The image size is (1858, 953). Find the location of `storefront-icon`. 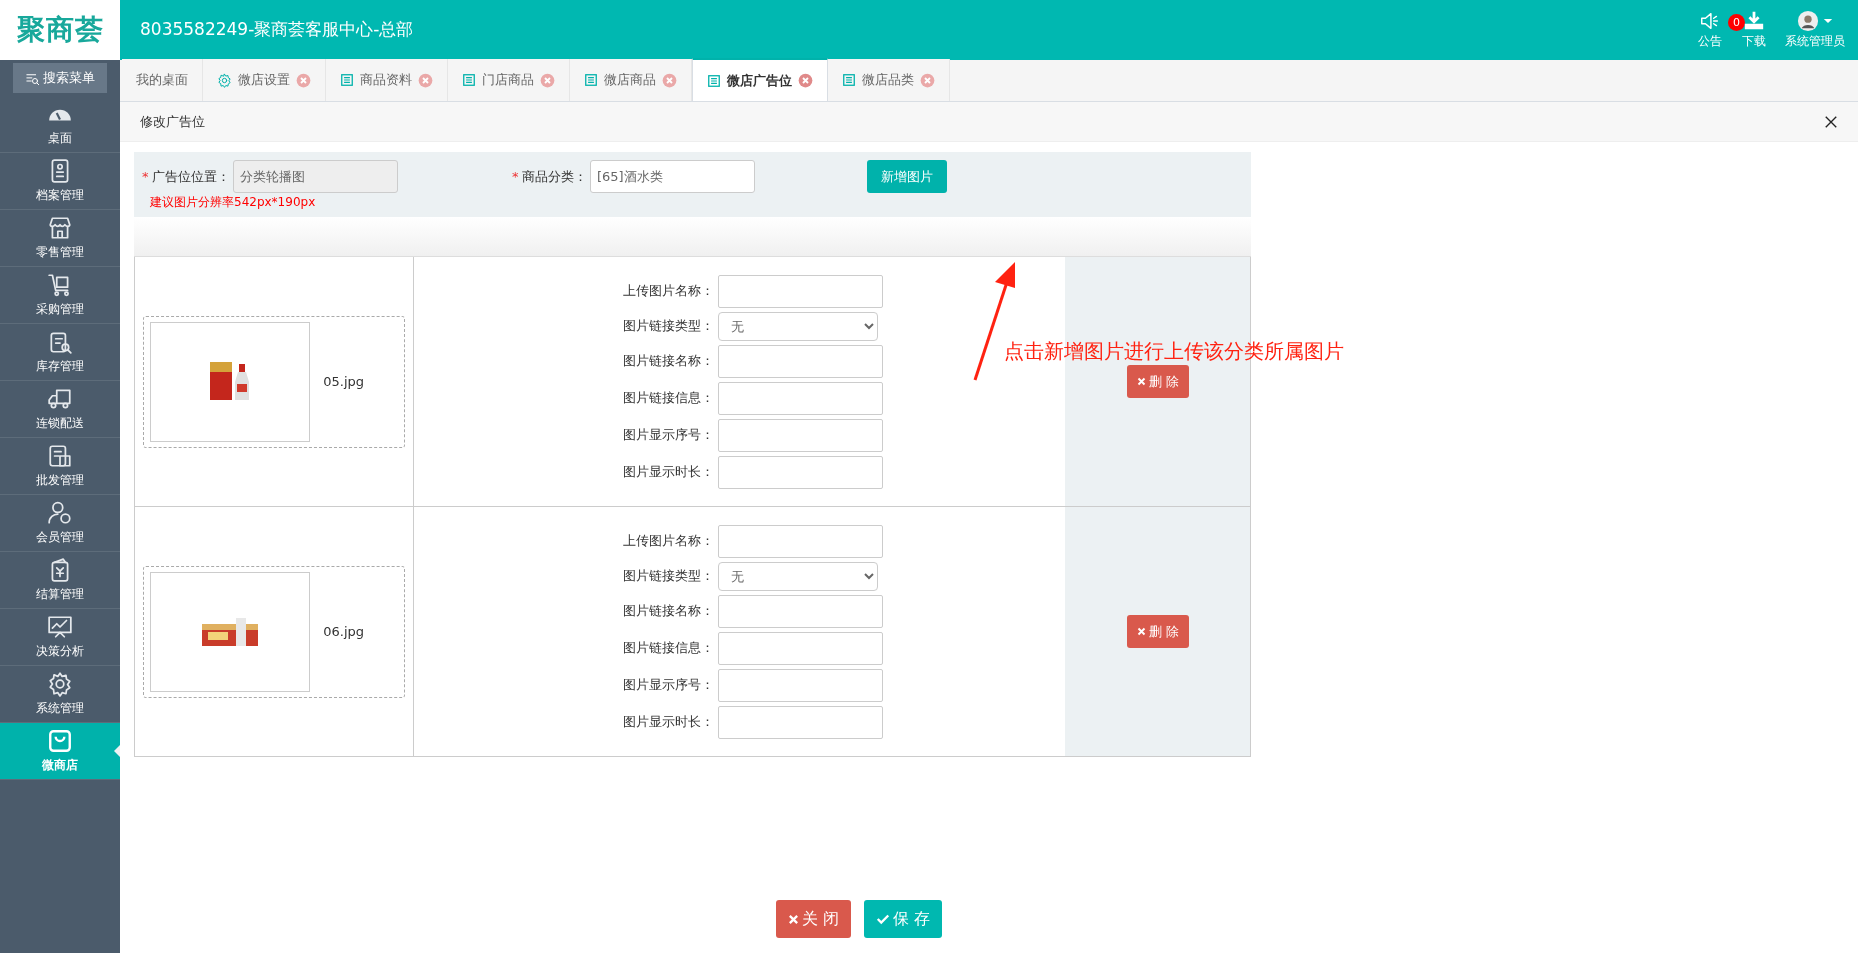

storefront-icon is located at coordinates (60, 228).